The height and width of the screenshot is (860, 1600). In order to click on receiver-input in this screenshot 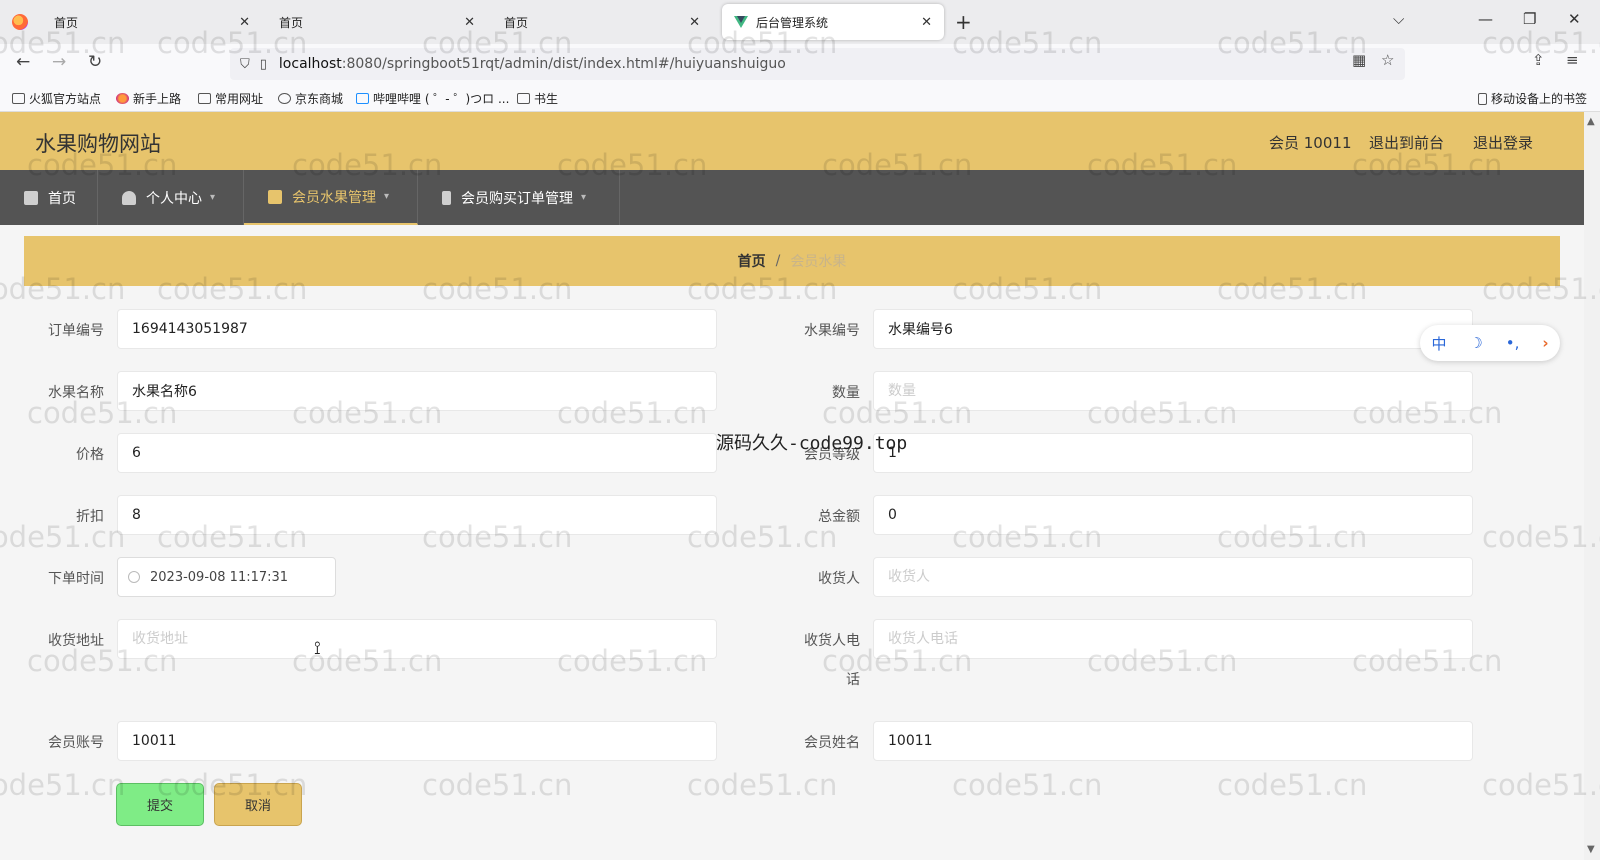, I will do `click(1173, 577)`.